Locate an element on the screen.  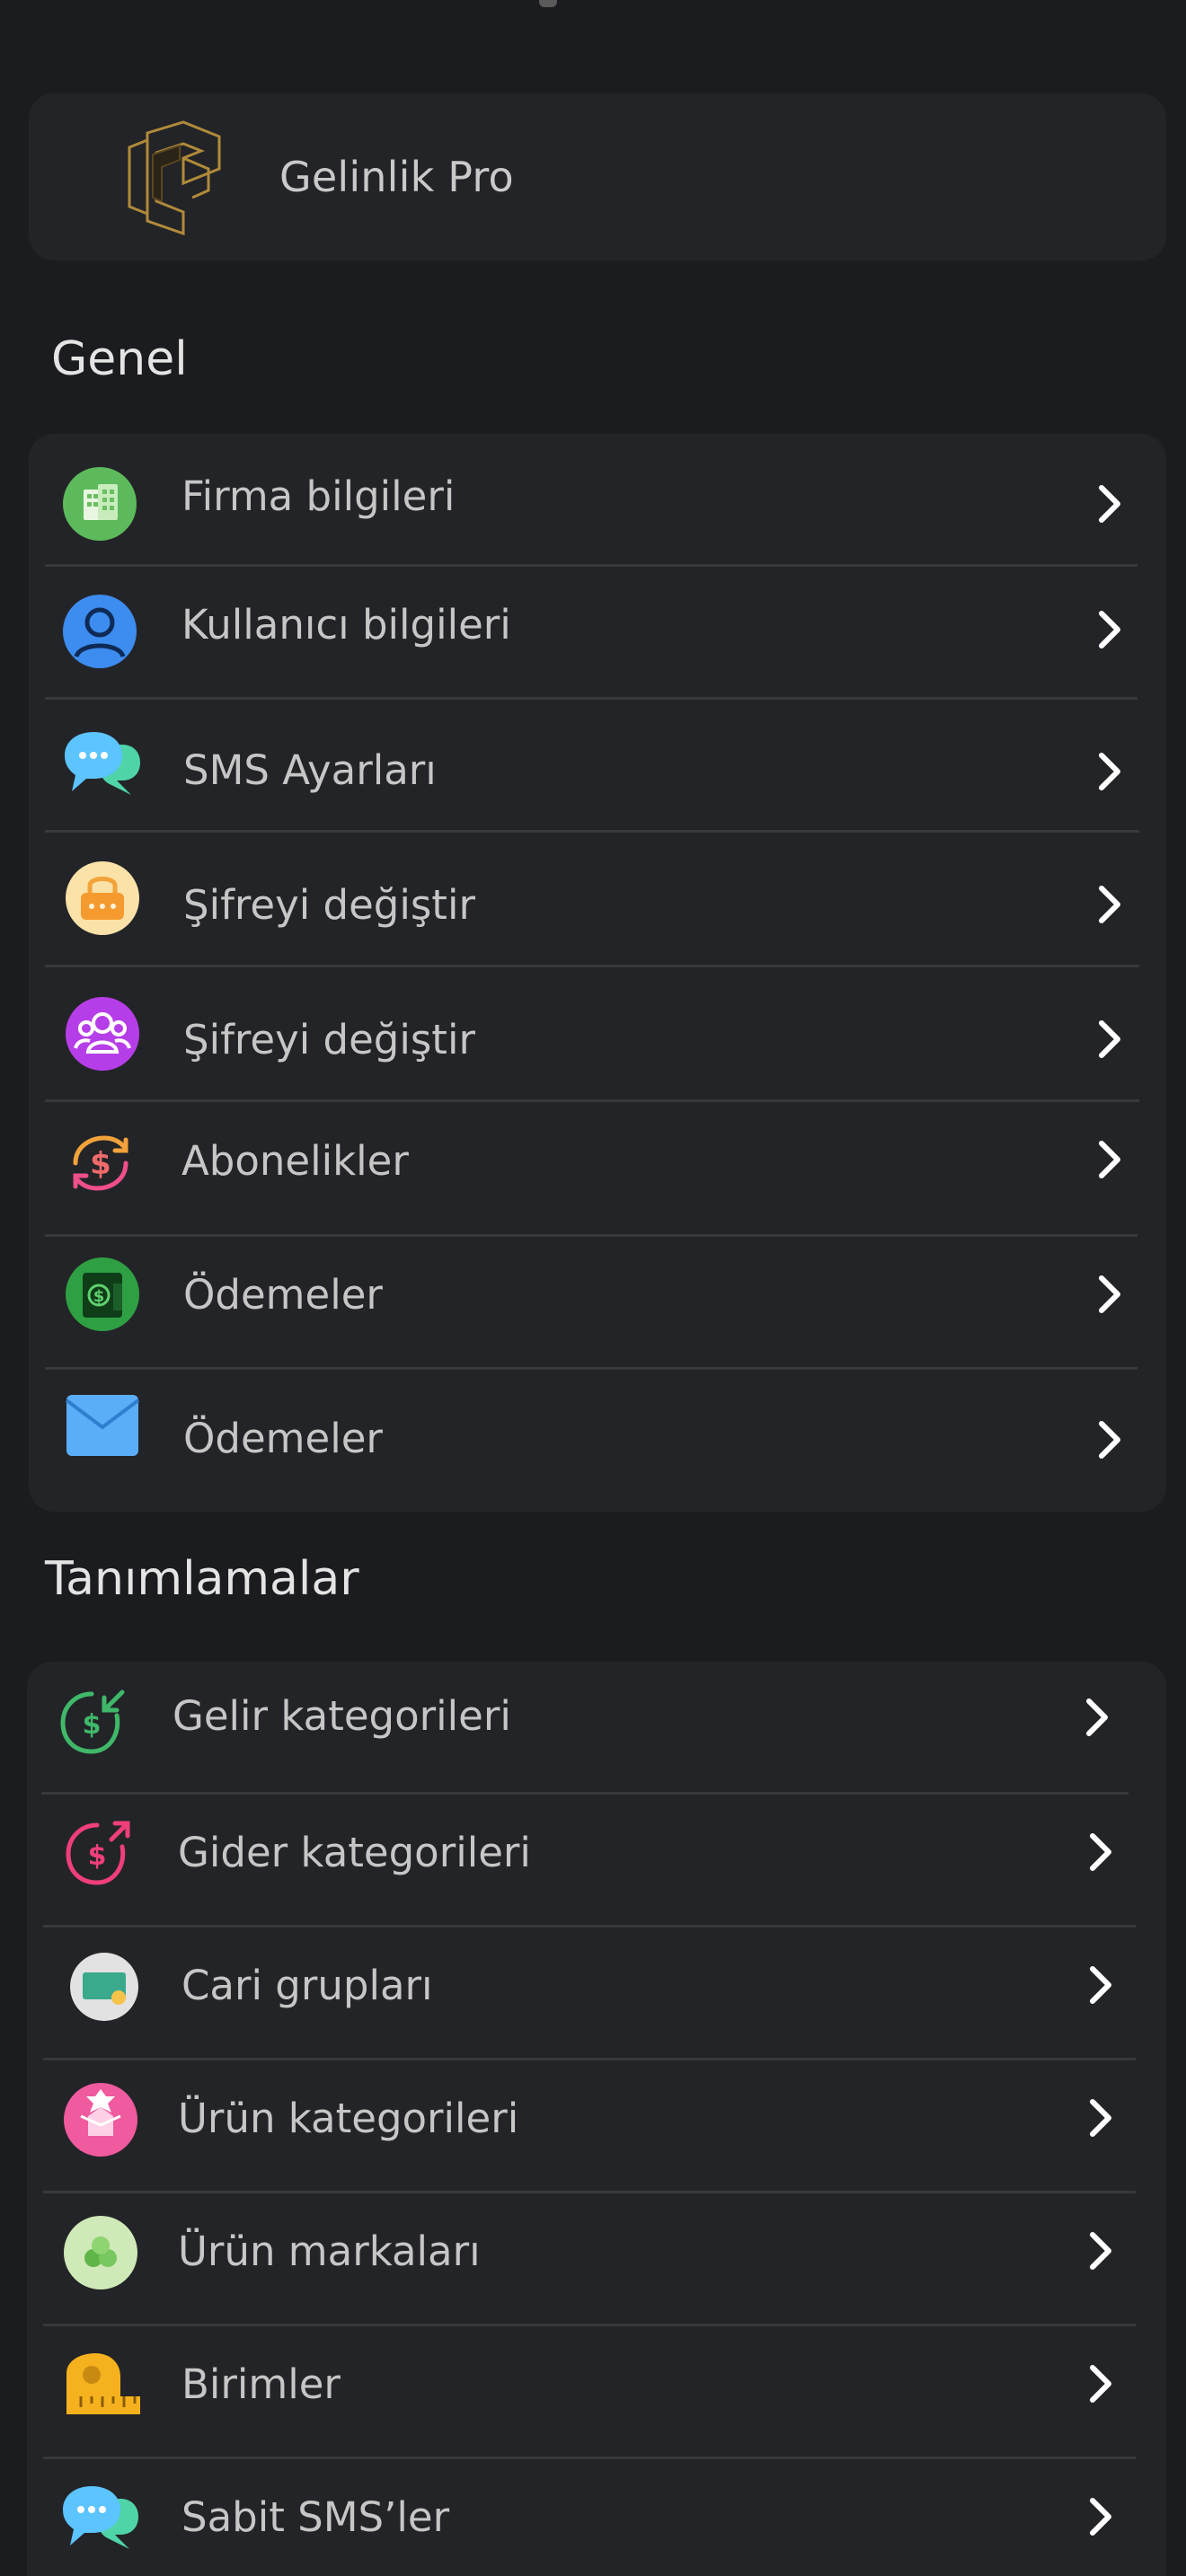
menu-item-user-info: Kullanıcı bilgileri is located at coordinates (597, 633).